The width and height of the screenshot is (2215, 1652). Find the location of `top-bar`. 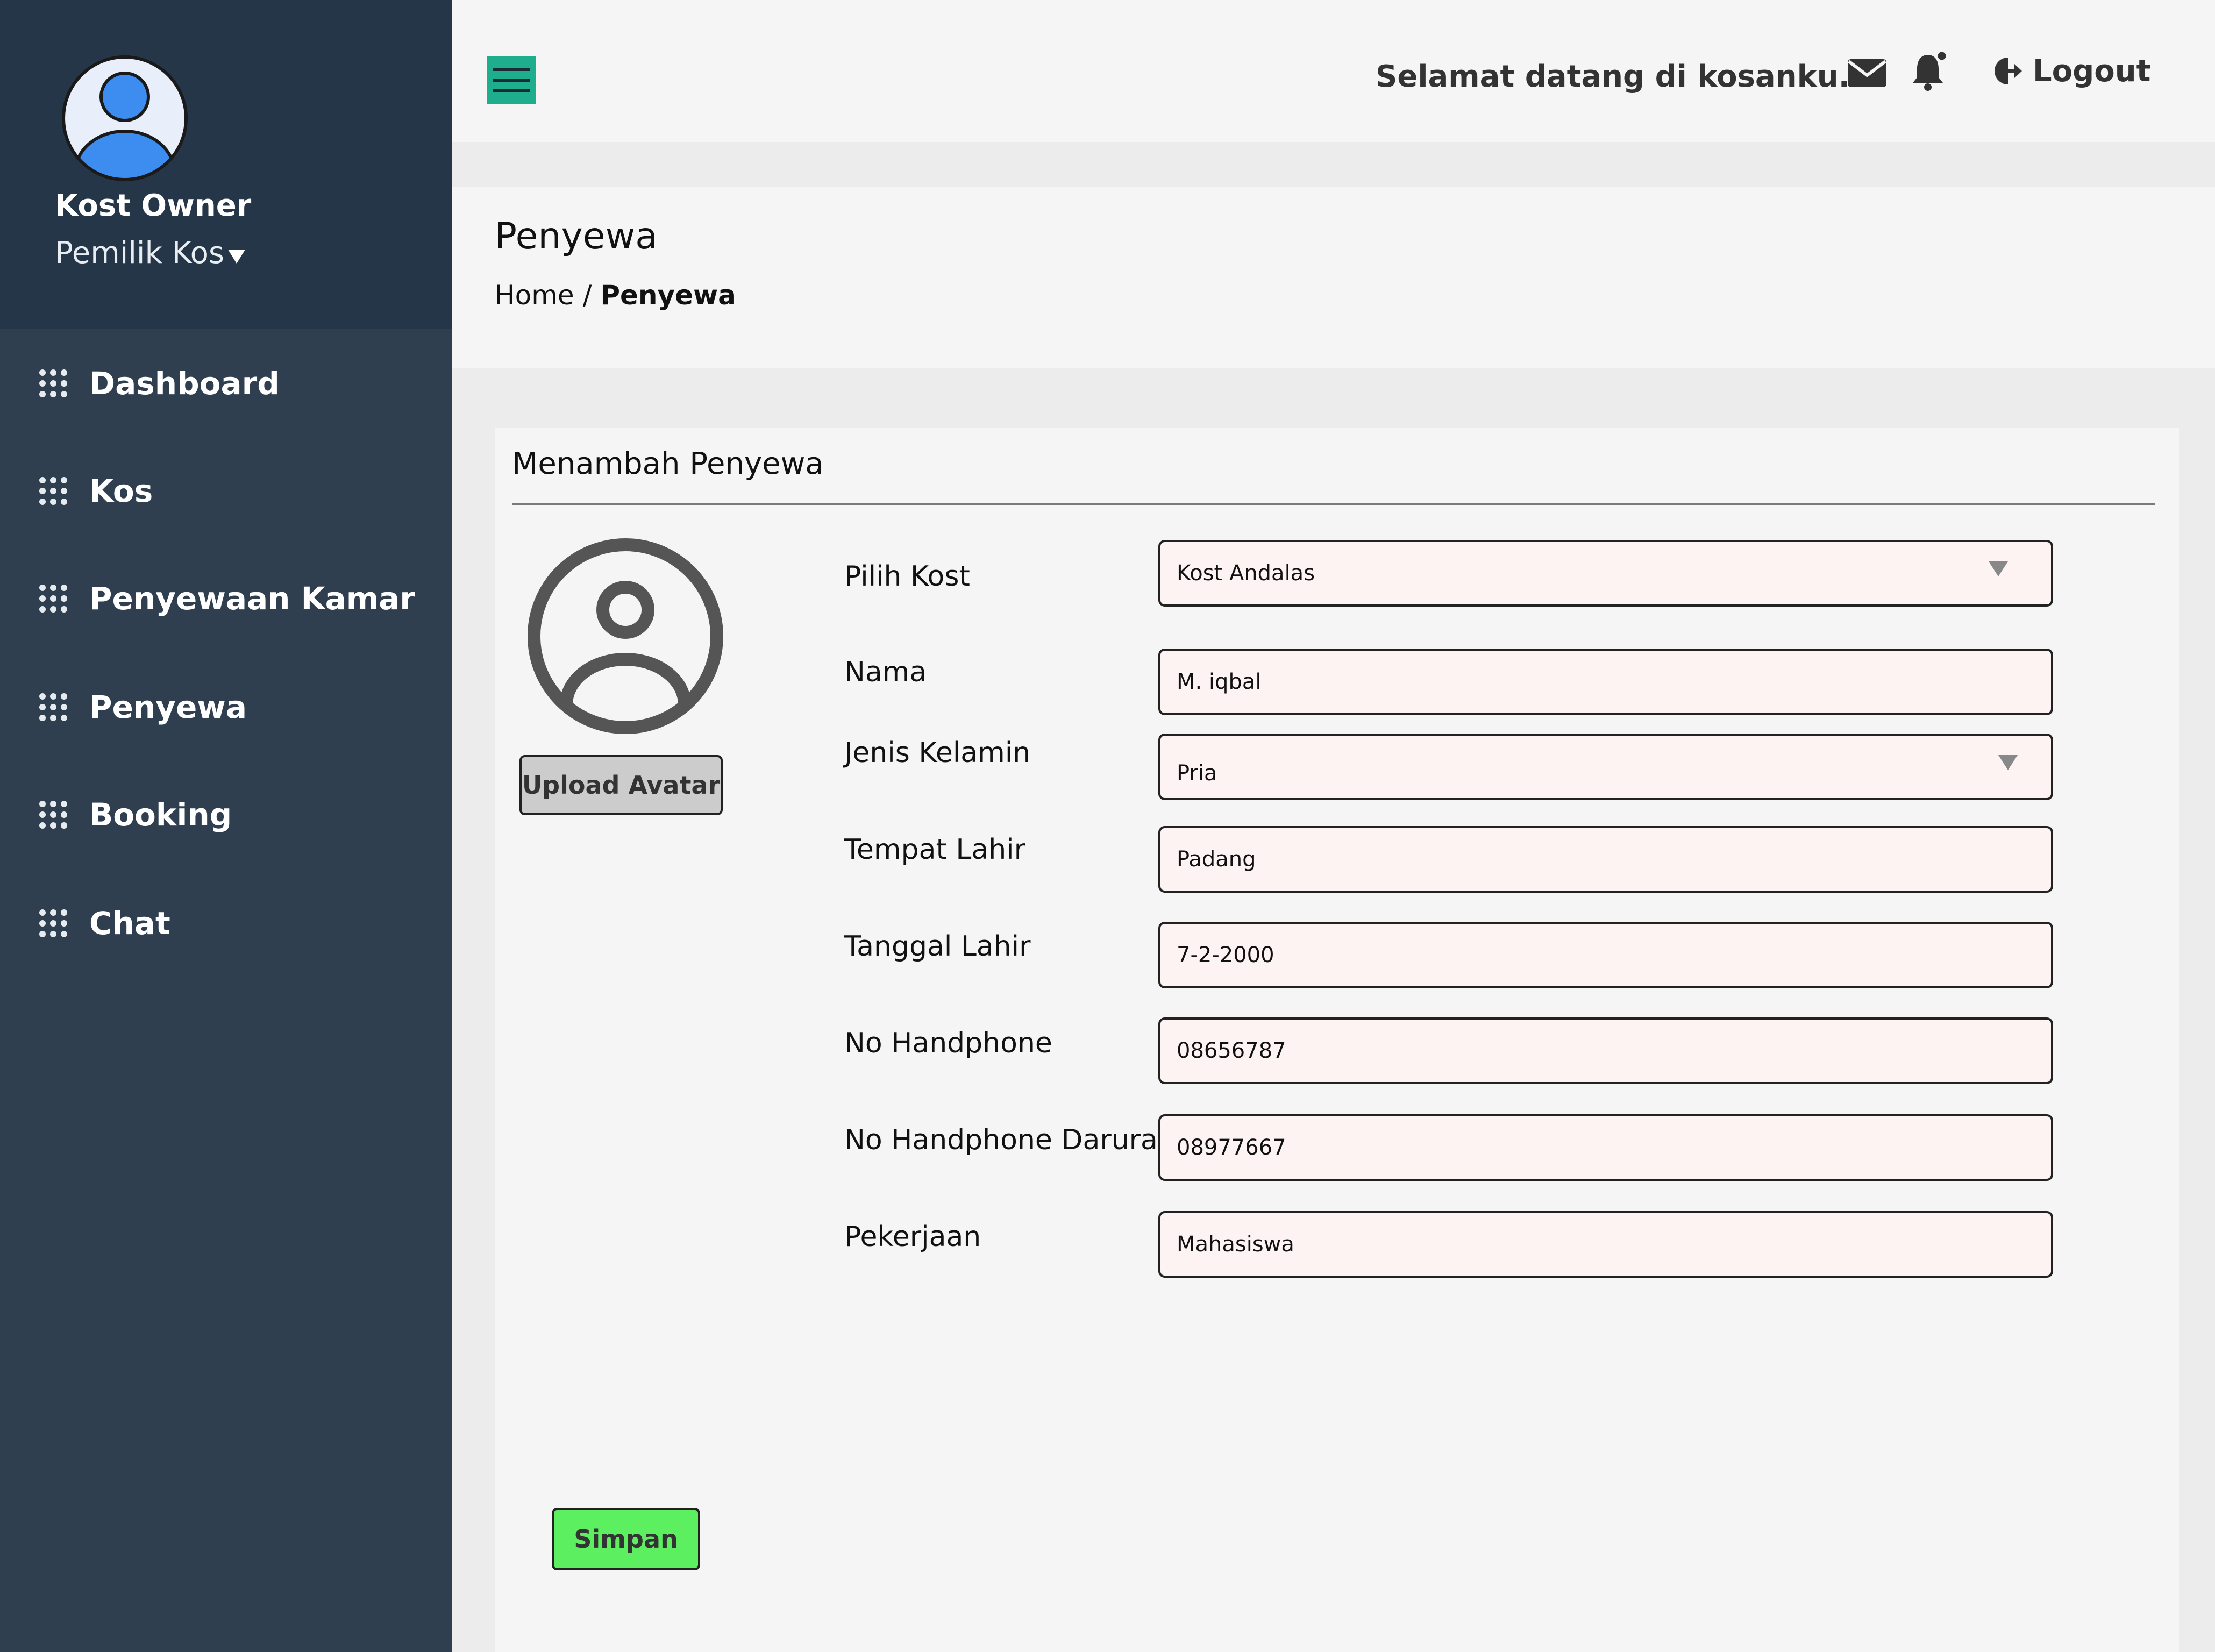

top-bar is located at coordinates (1334, 71).